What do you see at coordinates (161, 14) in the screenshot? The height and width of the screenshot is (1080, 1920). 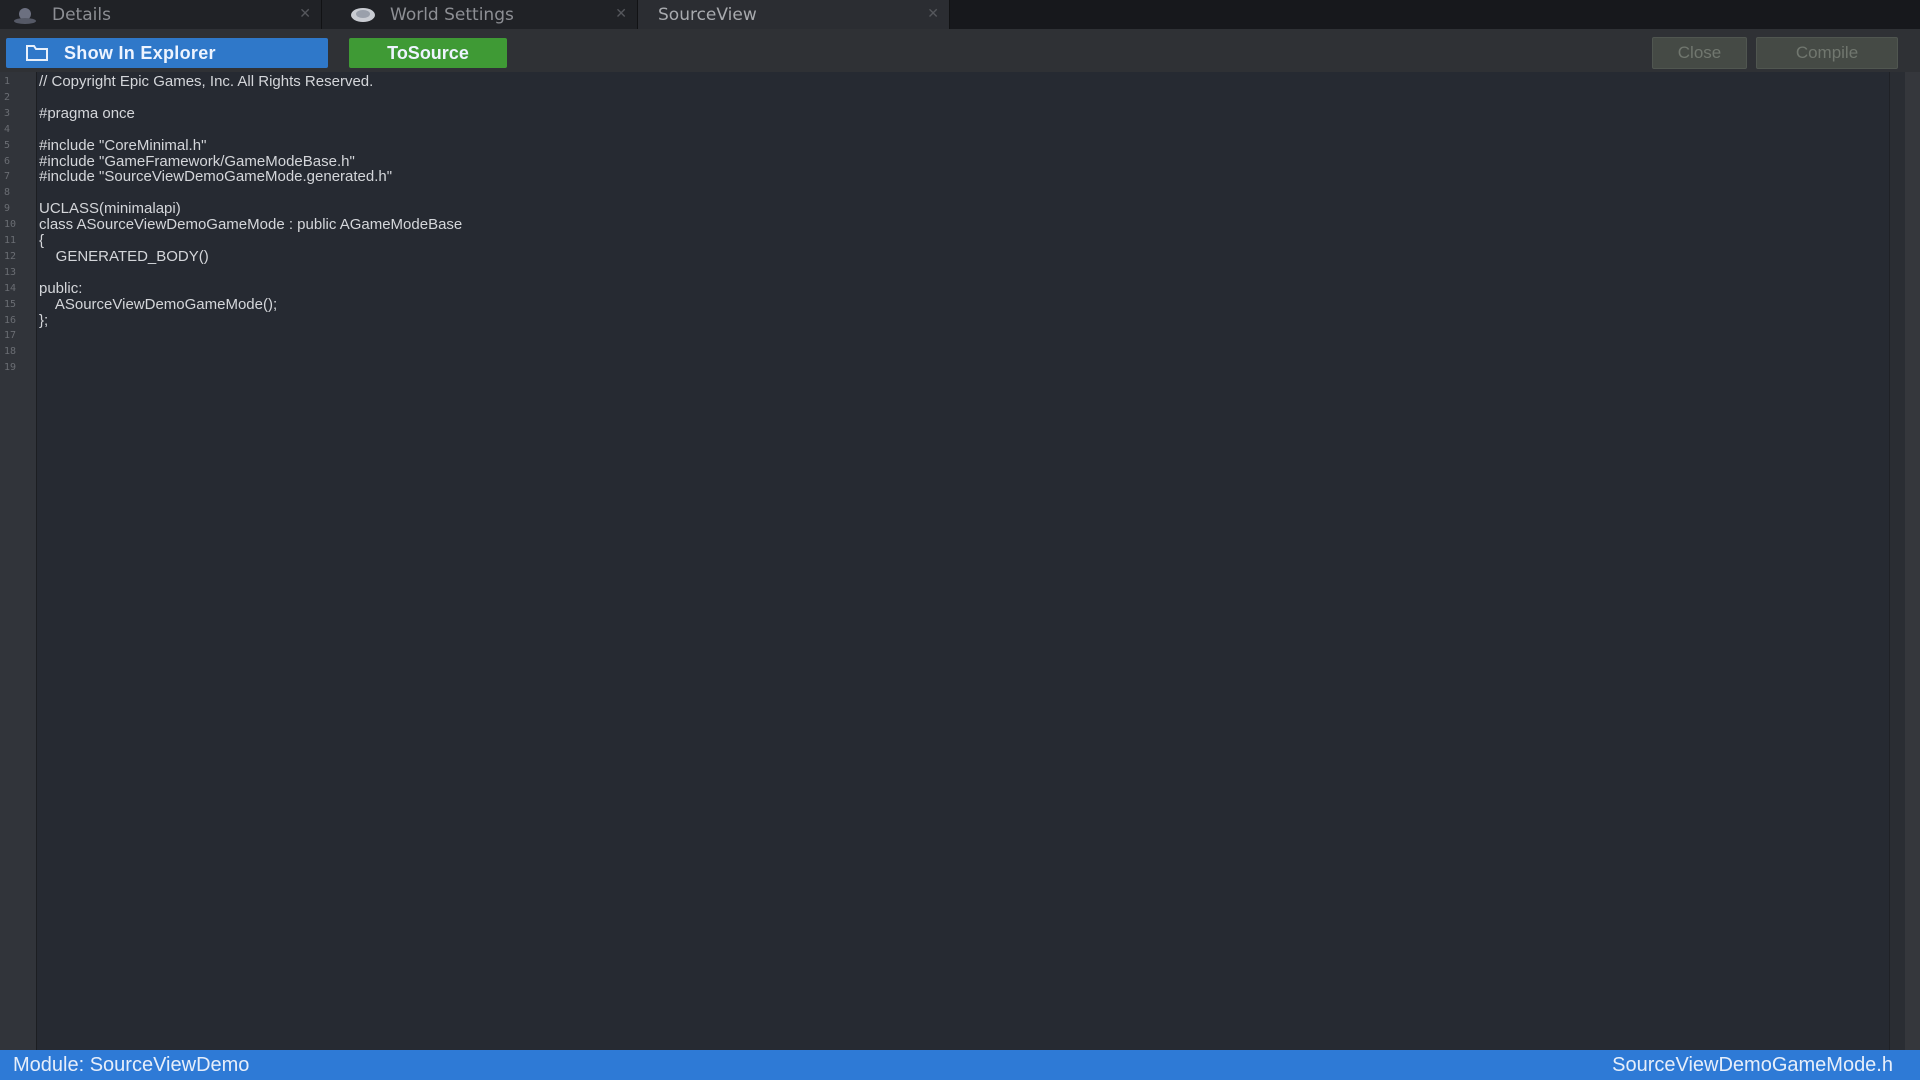 I see `tab-details: Details ✕` at bounding box center [161, 14].